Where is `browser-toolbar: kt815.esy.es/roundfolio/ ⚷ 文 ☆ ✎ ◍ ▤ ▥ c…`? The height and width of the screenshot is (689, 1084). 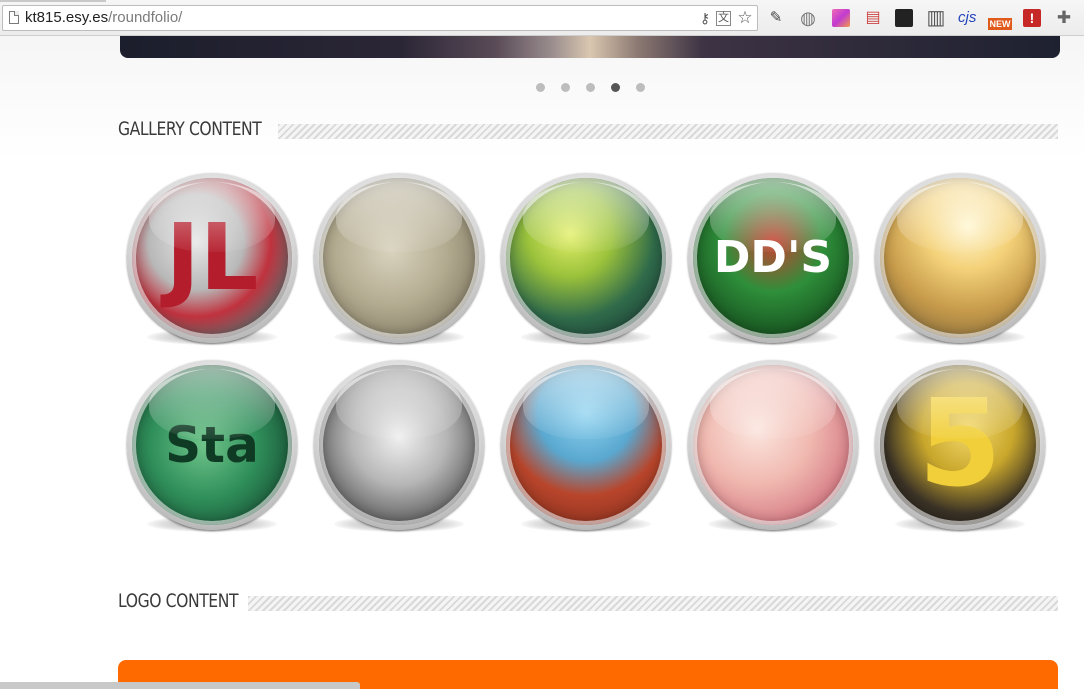
browser-toolbar: kt815.esy.es/roundfolio/ ⚷ 文 ☆ ✎ ◍ ▤ ▥ c… is located at coordinates (542, 18).